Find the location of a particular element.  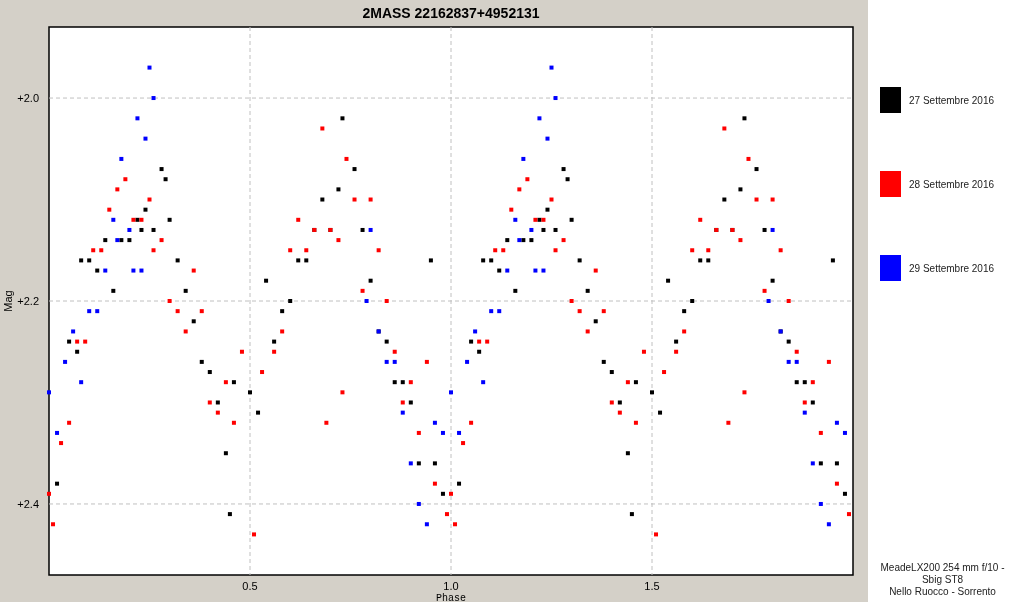

credit-text: MeadeLX200 254 mm f/10 - Sbig ST8 is located at coordinates (942, 574).